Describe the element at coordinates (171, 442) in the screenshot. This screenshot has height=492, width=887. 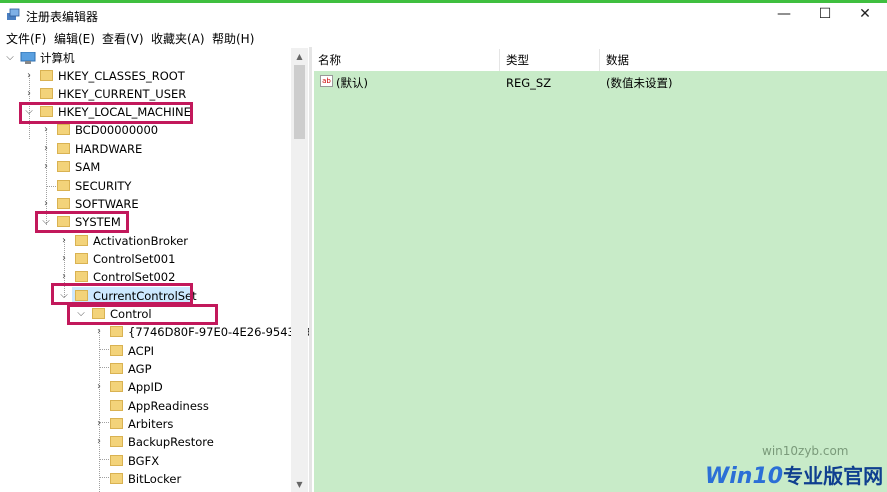
I see `tree-label: BackupRestore` at that location.